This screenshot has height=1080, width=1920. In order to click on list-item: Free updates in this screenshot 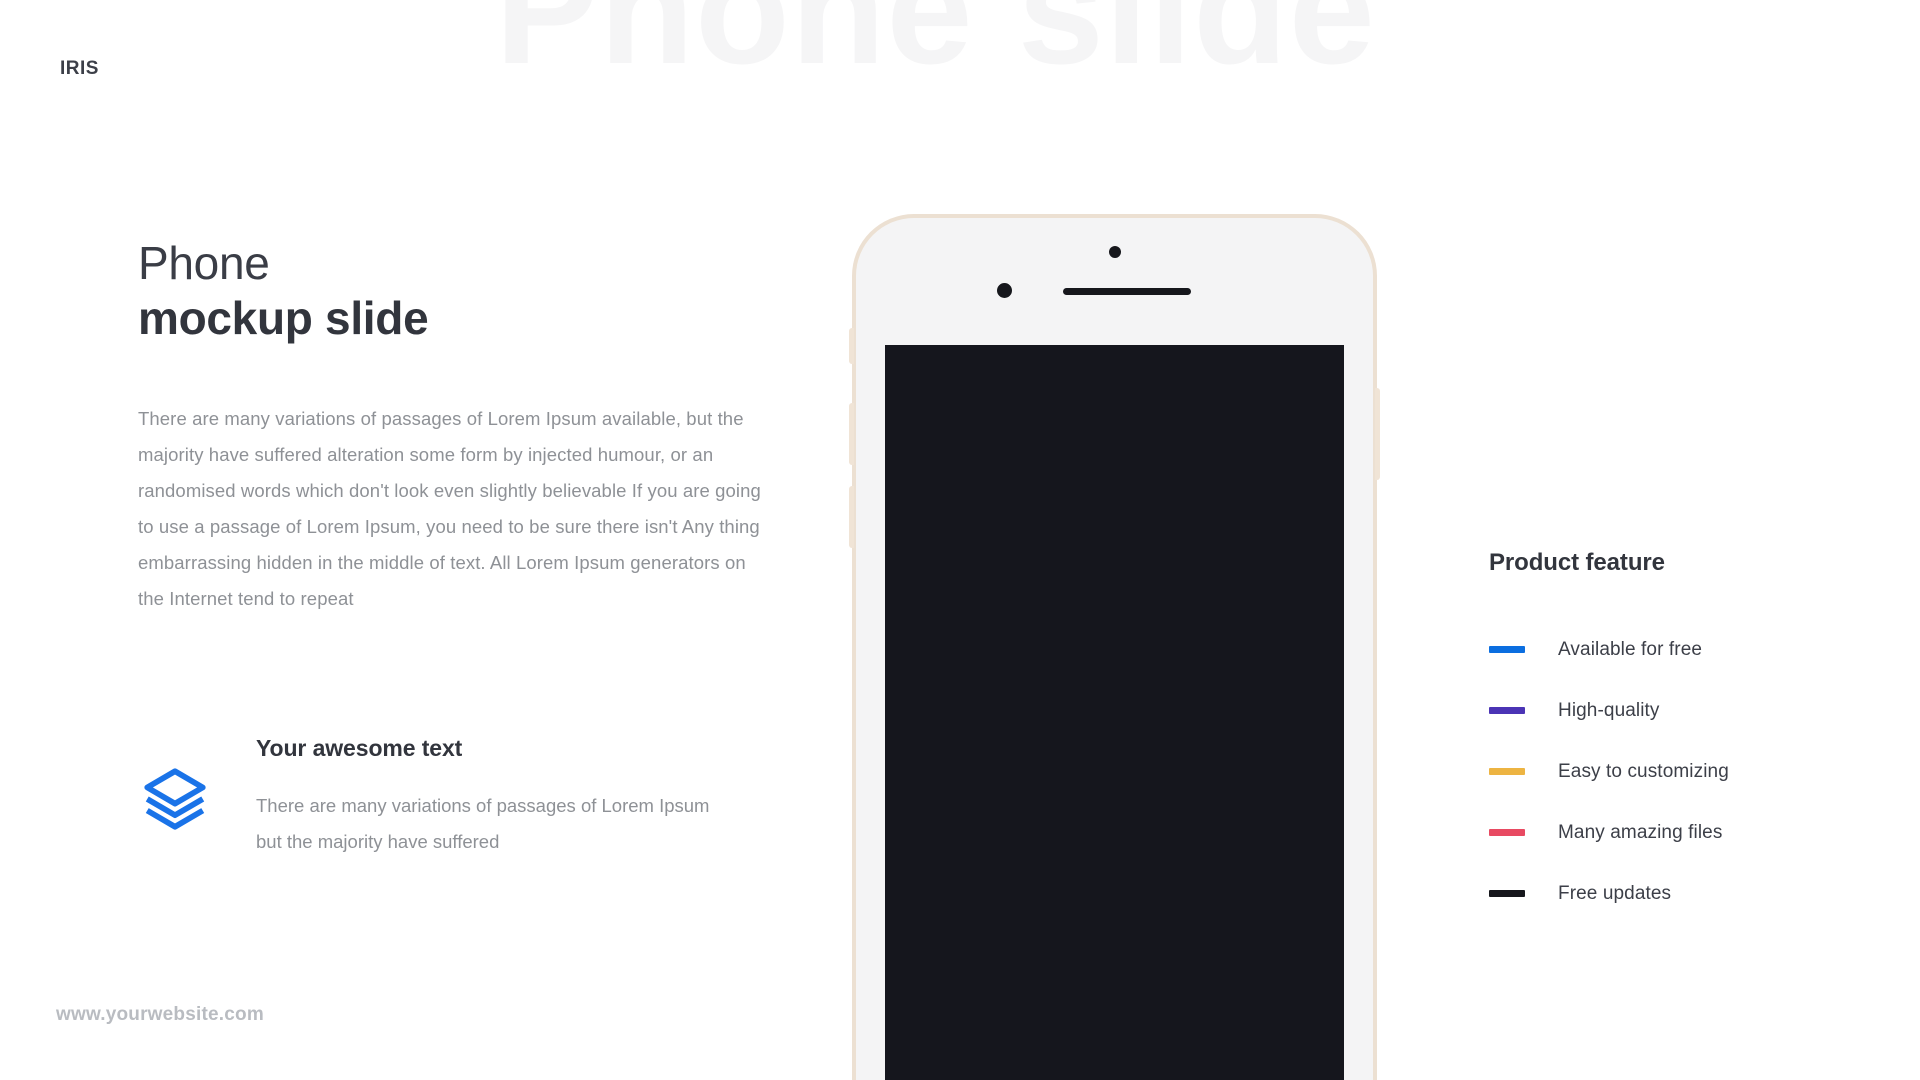, I will do `click(1669, 893)`.